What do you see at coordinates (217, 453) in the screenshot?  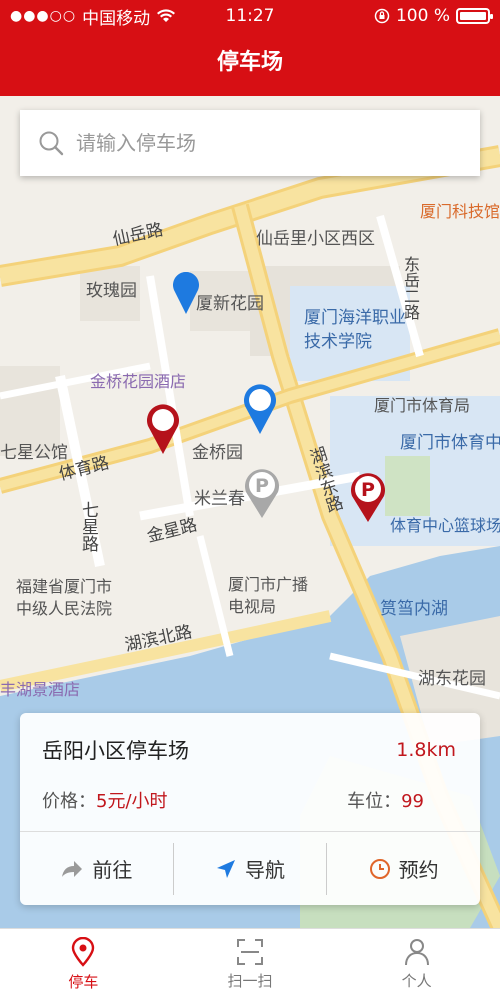 I see `map-label: 金桥园` at bounding box center [217, 453].